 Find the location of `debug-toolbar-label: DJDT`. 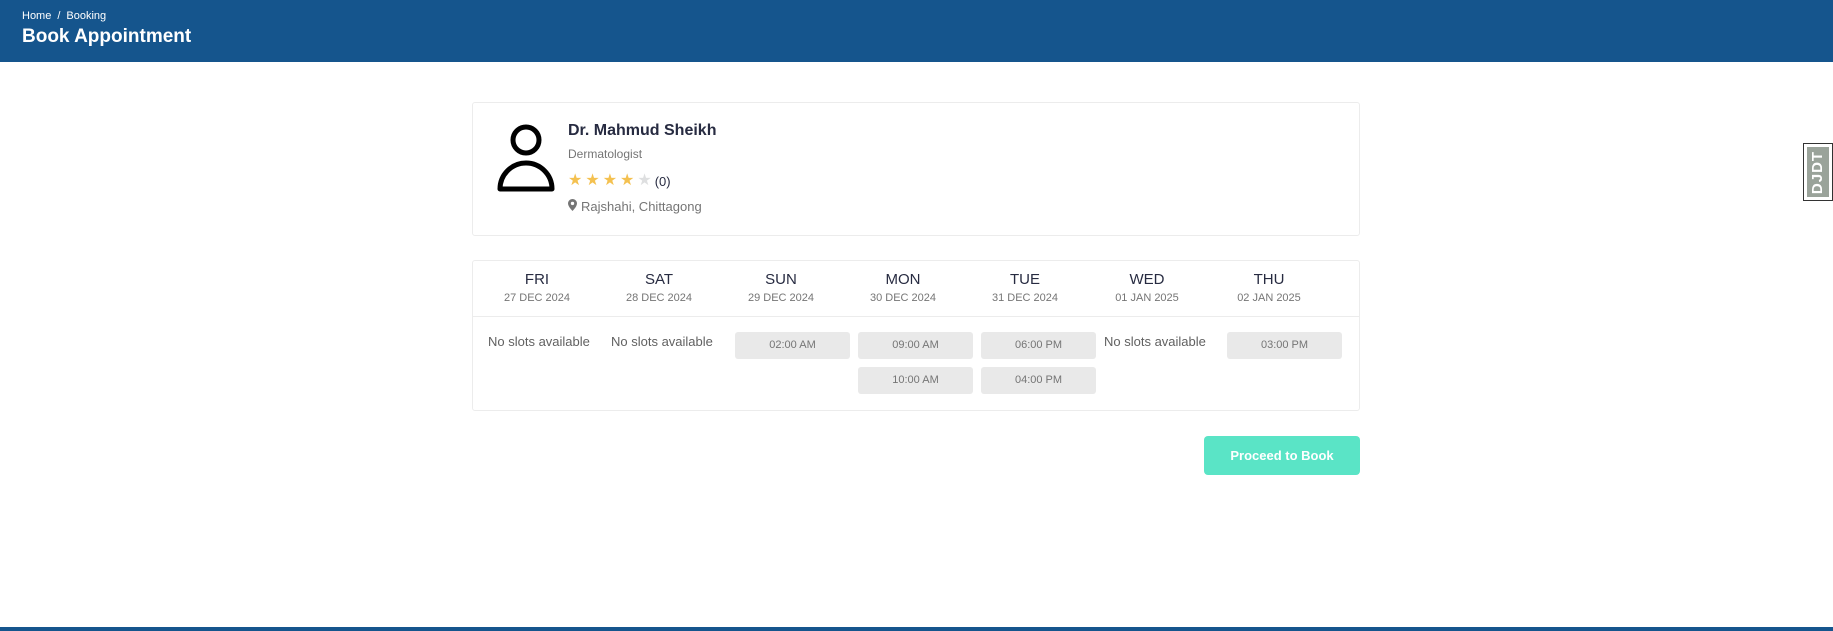

debug-toolbar-label: DJDT is located at coordinates (1818, 172).